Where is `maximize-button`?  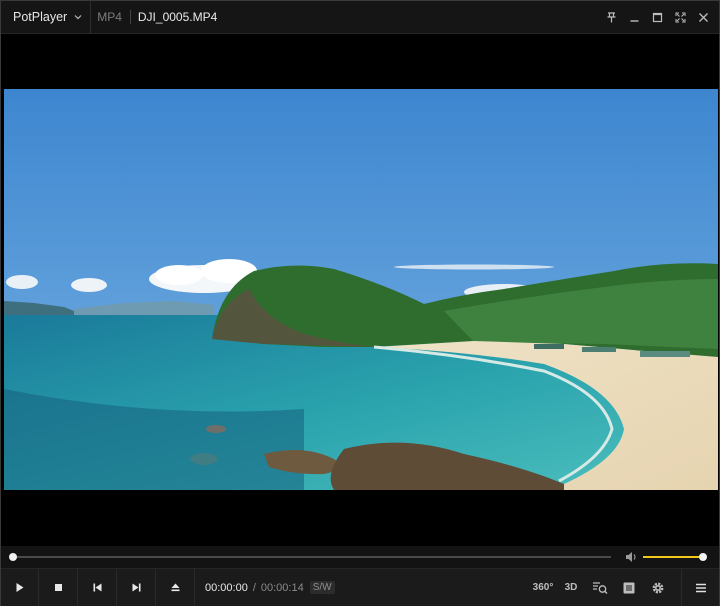
maximize-button is located at coordinates (657, 17).